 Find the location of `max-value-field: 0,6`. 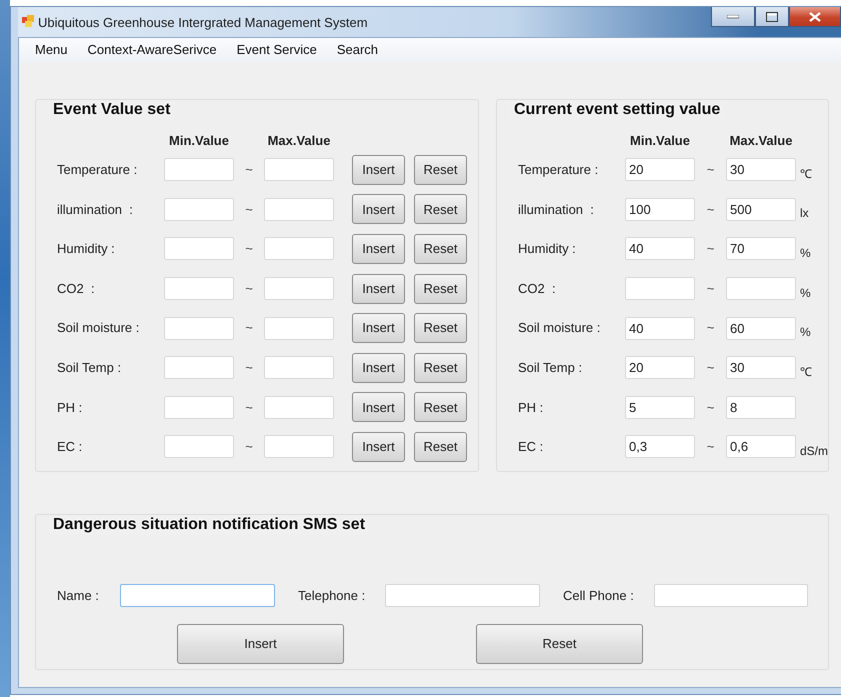

max-value-field: 0,6 is located at coordinates (761, 446).